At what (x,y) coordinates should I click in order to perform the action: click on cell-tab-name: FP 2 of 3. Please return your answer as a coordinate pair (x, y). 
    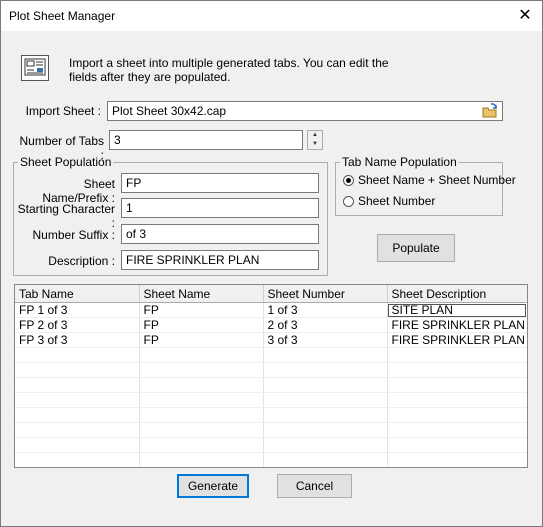
    Looking at the image, I should click on (77, 325).